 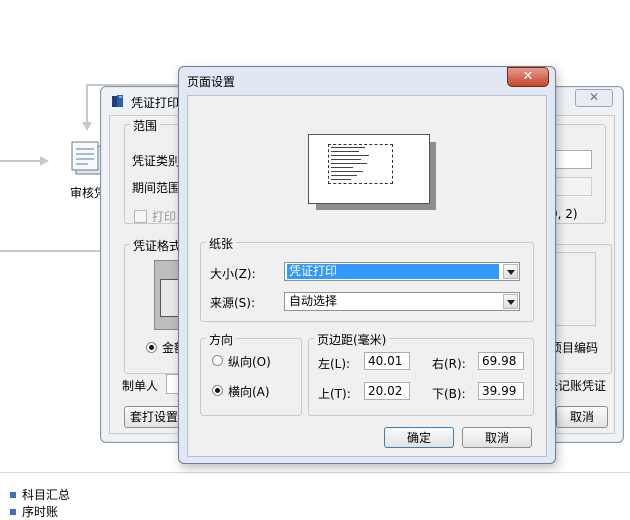 I want to click on project-code-label: 项目编码, so click(x=574, y=348).